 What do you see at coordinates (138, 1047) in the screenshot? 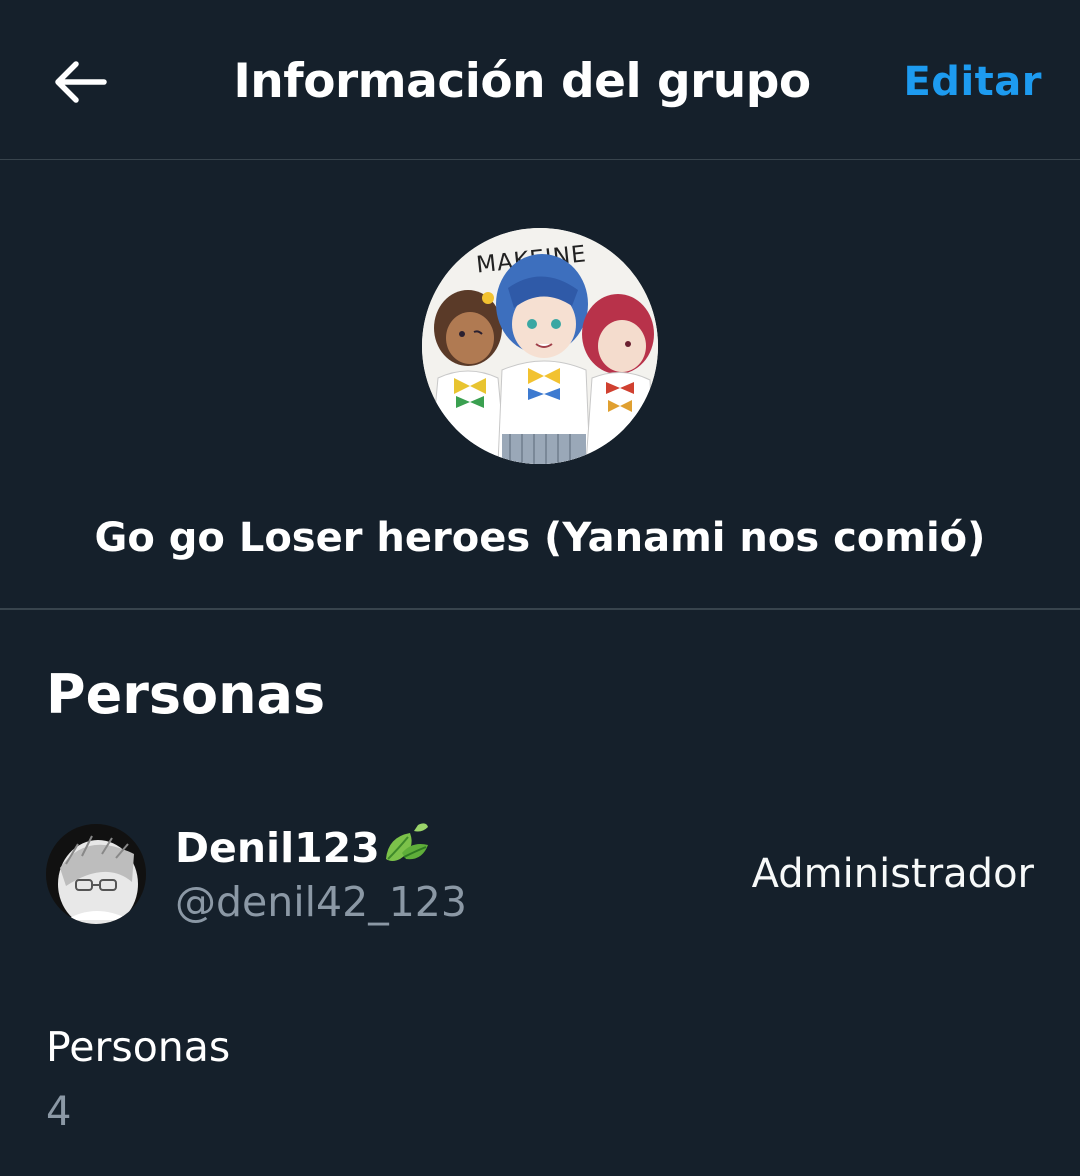
I see `people-count-label: Personas` at bounding box center [138, 1047].